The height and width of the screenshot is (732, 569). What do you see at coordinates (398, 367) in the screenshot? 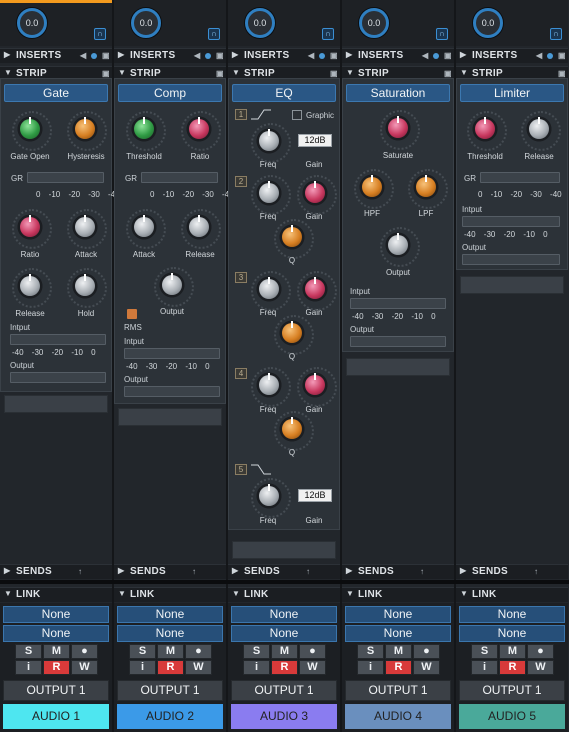
I see `insert-slot` at bounding box center [398, 367].